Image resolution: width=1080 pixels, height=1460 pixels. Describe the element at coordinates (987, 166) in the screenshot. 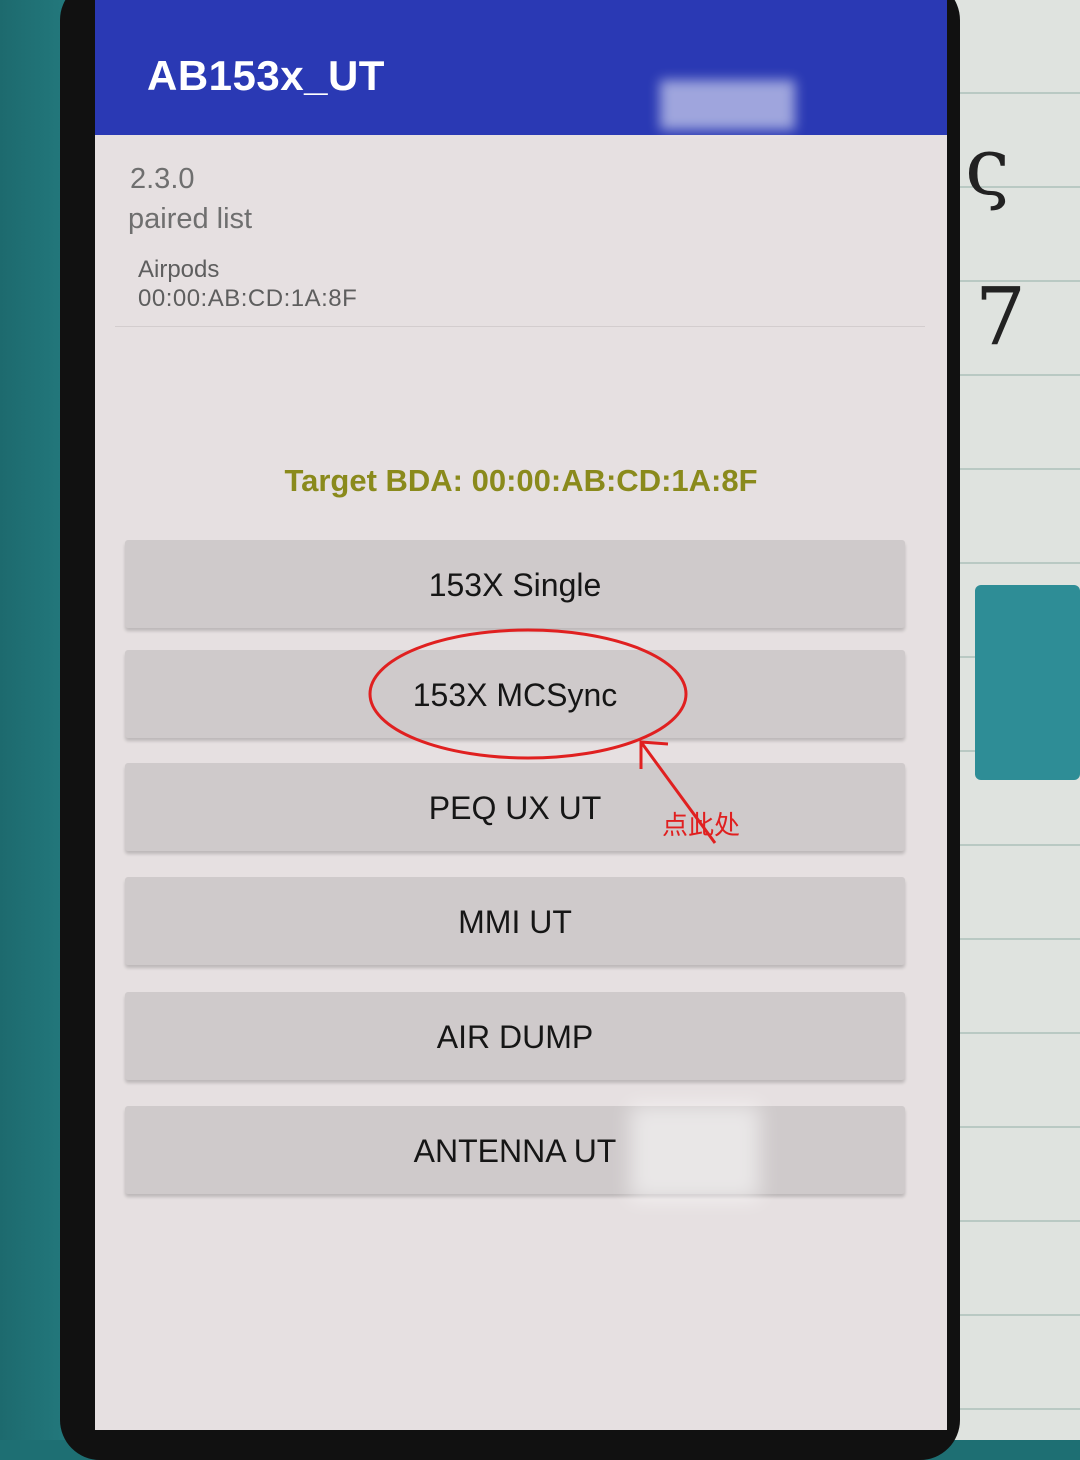

I see `handwriting-mark: ς` at that location.